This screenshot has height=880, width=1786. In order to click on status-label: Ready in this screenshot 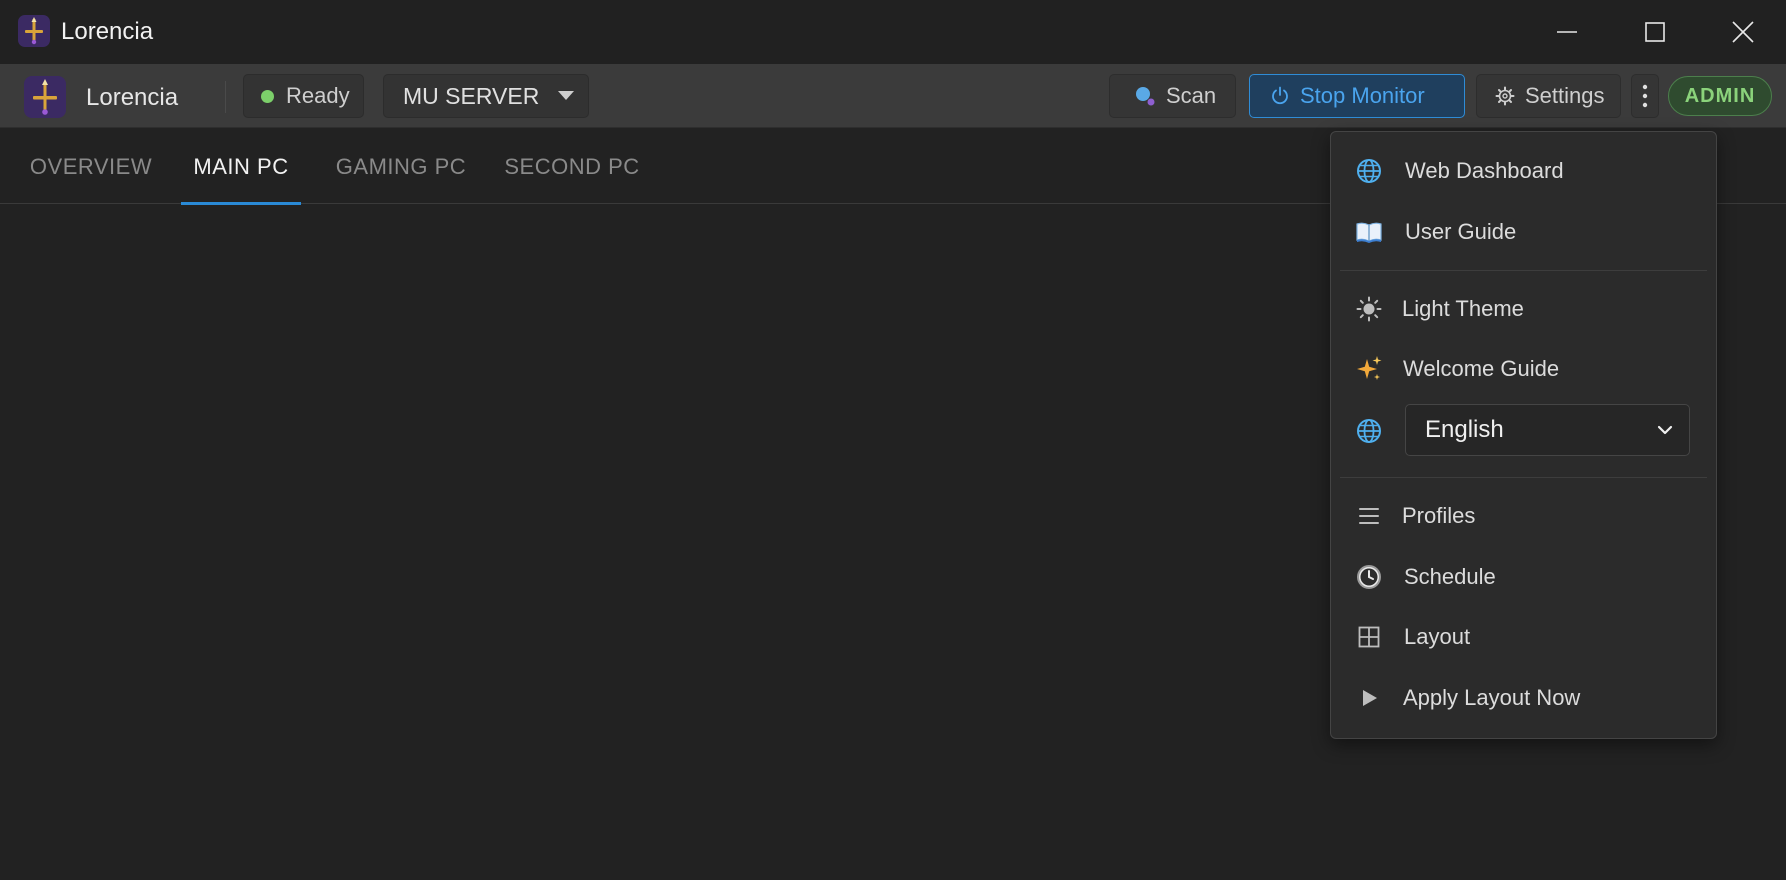, I will do `click(318, 95)`.